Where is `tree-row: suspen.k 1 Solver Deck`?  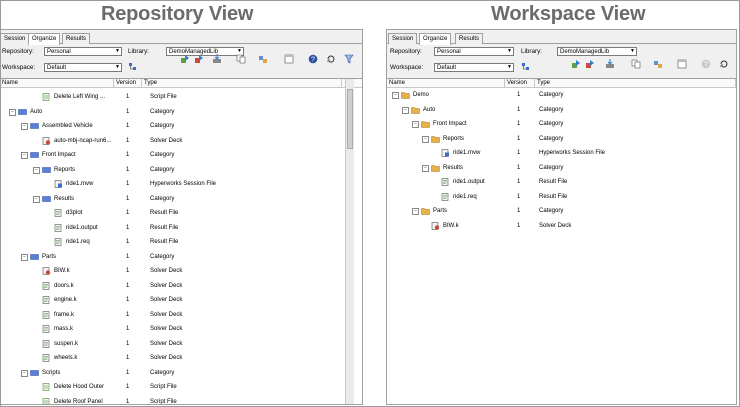
tree-row: suspen.k 1 Solver Deck is located at coordinates (181, 344).